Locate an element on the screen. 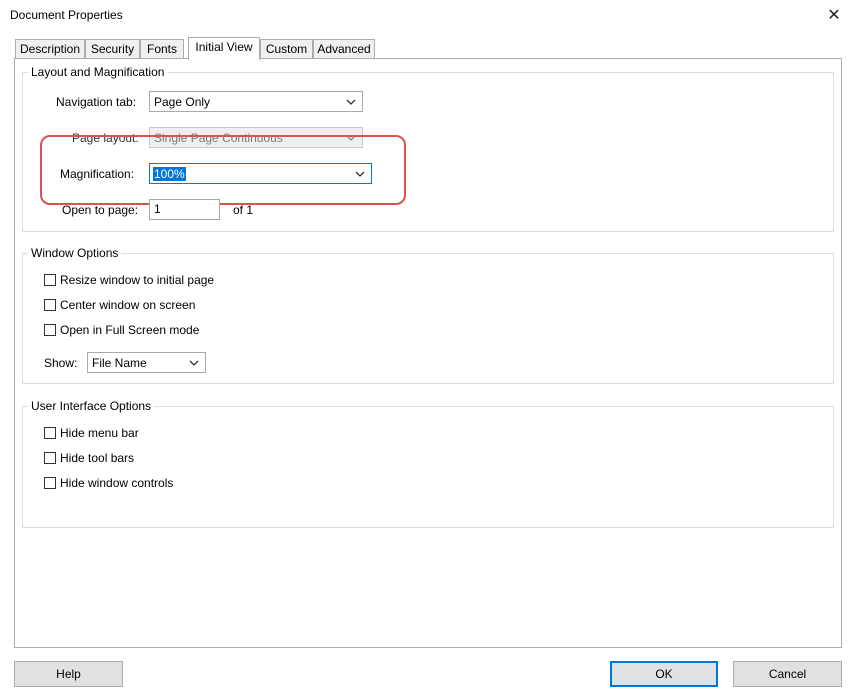 The image size is (856, 693). hide-tool-bars-checkbox: Hide tool bars is located at coordinates (89, 458).